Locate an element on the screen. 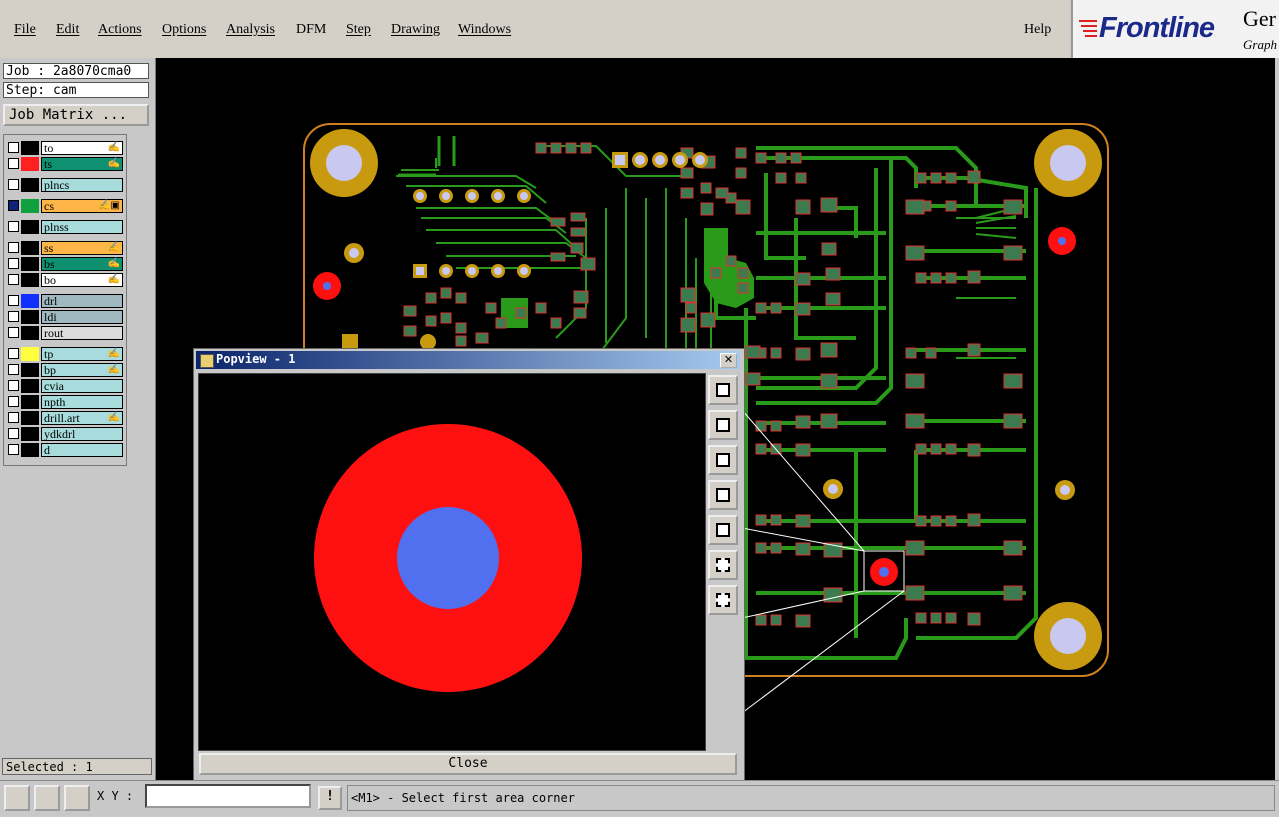 The image size is (1279, 817). execute-button: ! is located at coordinates (330, 798).